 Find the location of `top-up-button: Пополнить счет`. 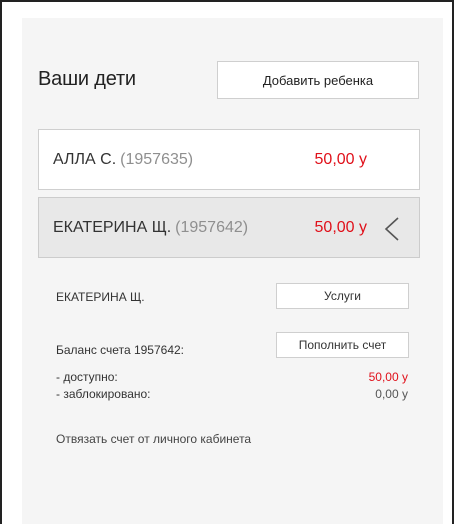

top-up-button: Пополнить счет is located at coordinates (342, 345).